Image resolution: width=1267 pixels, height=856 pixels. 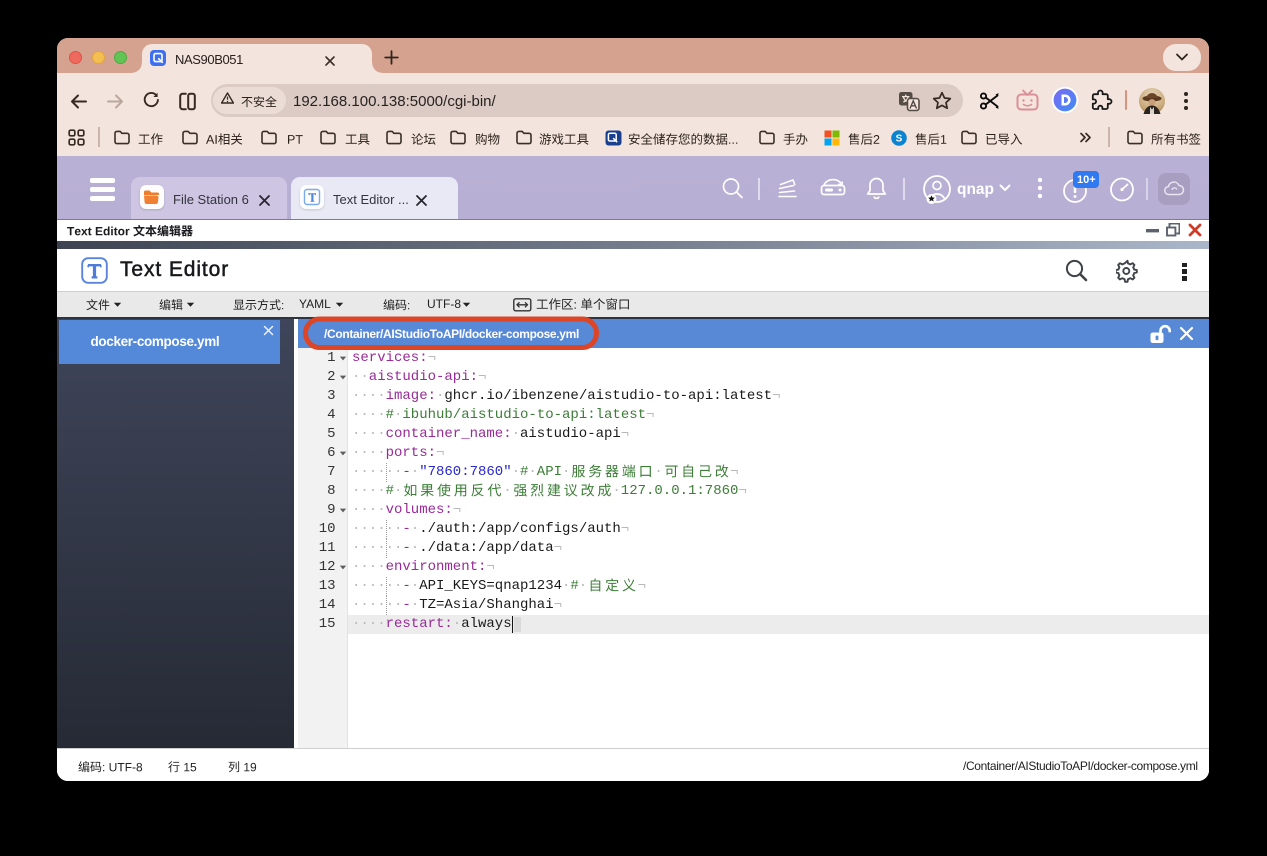 I want to click on svg-text: S, so click(x=899, y=139).